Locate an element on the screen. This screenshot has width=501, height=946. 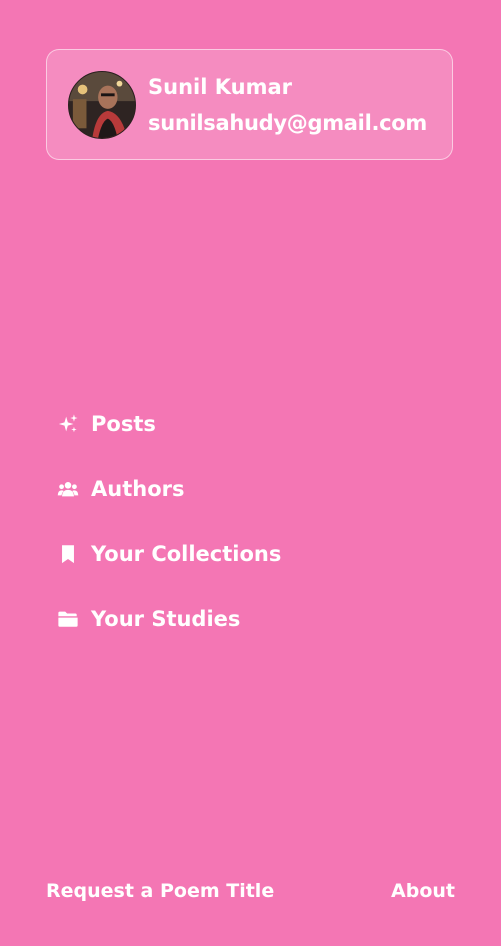
profile-email: sunilsahudy@gmail.com is located at coordinates (288, 123).